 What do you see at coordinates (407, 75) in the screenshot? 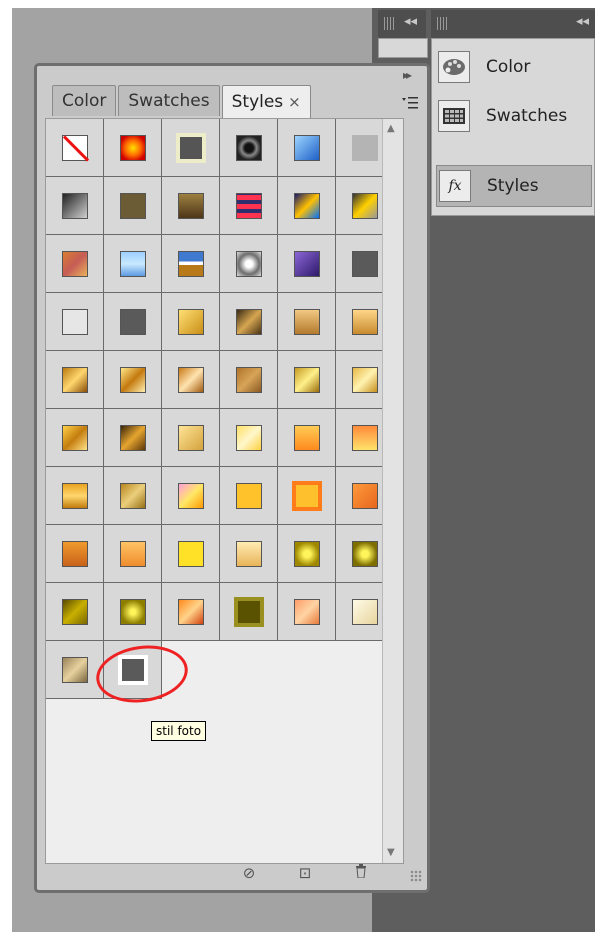
I see `expand-arrows-icon: ▸▸` at bounding box center [407, 75].